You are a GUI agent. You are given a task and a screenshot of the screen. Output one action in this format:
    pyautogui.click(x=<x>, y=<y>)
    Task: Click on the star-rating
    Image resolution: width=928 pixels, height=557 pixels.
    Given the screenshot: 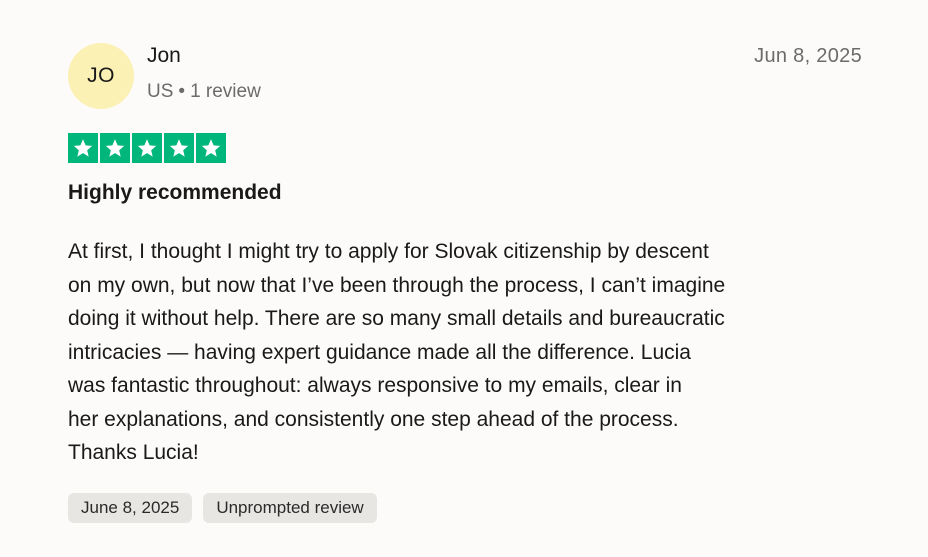 What is the action you would take?
    pyautogui.click(x=147, y=148)
    